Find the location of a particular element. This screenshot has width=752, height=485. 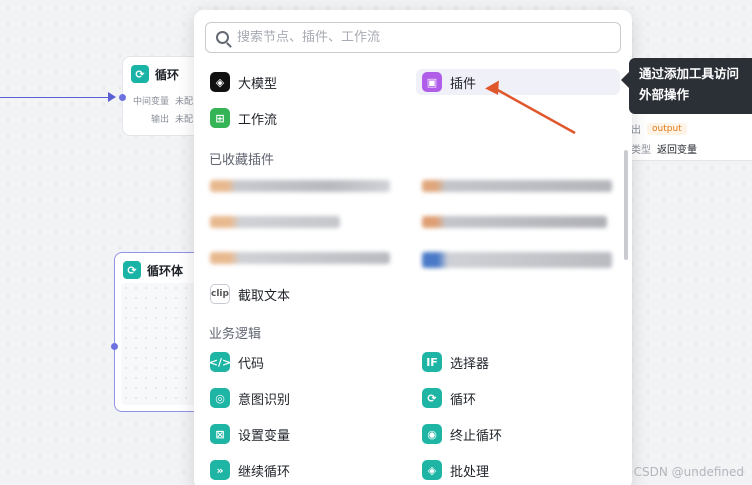

if-icon: IF is located at coordinates (432, 362).